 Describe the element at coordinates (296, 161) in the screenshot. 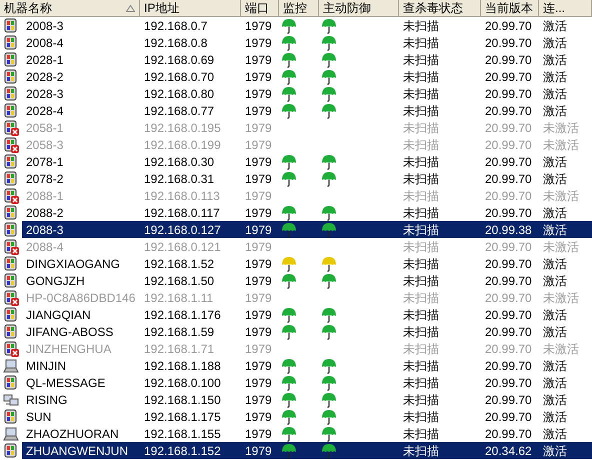

I see `table-row: 2078-1 192.168.0.30 1979 未扫描 20.99.70 激活` at that location.